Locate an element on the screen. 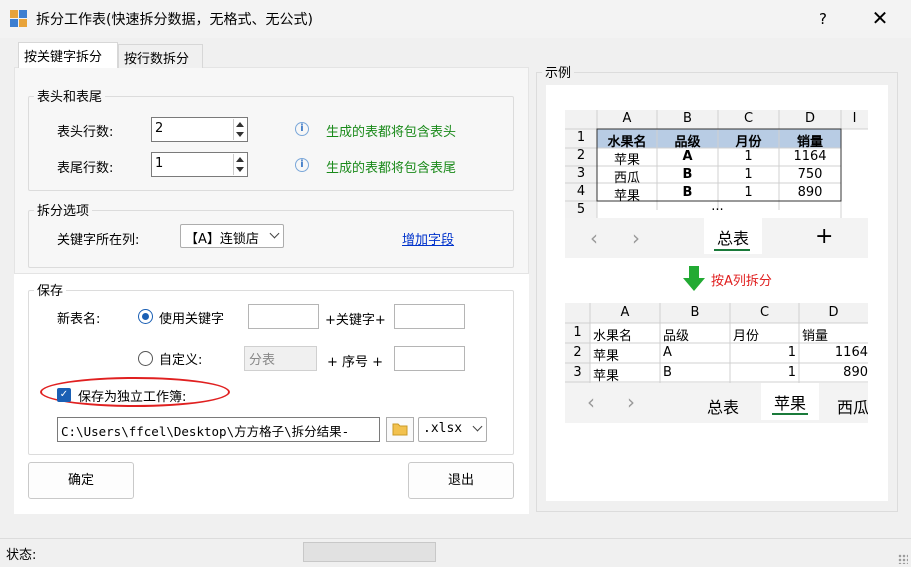  seq-suffix-input is located at coordinates (429, 358).